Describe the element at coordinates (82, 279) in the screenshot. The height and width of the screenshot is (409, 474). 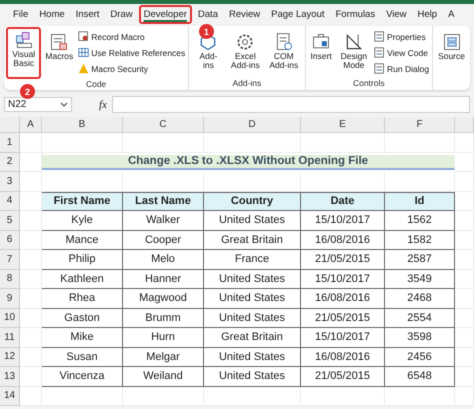
I see `table-cell: Kathleen` at that location.